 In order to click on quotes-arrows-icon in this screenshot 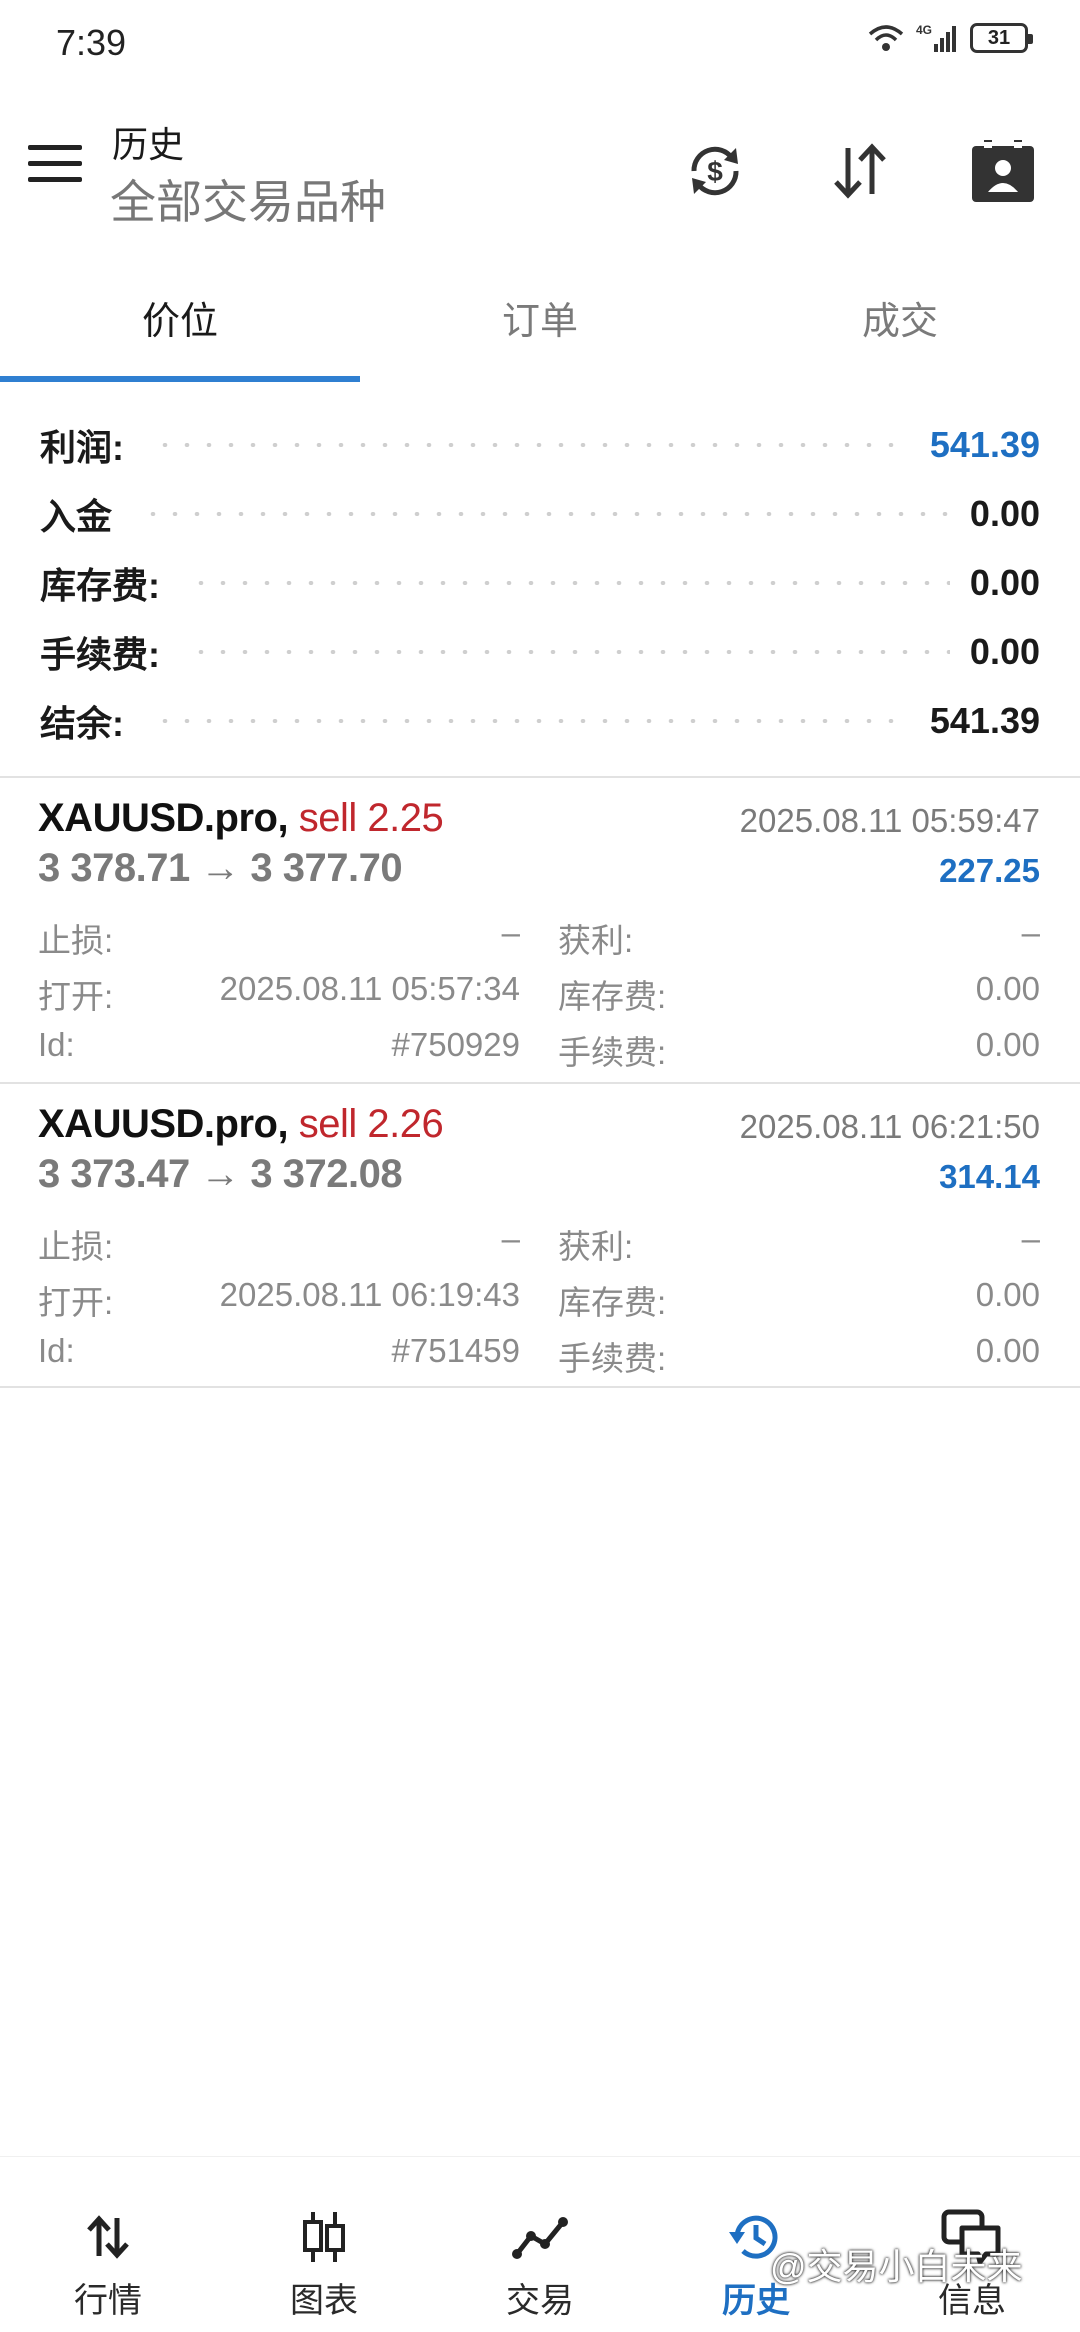, I will do `click(108, 2237)`.